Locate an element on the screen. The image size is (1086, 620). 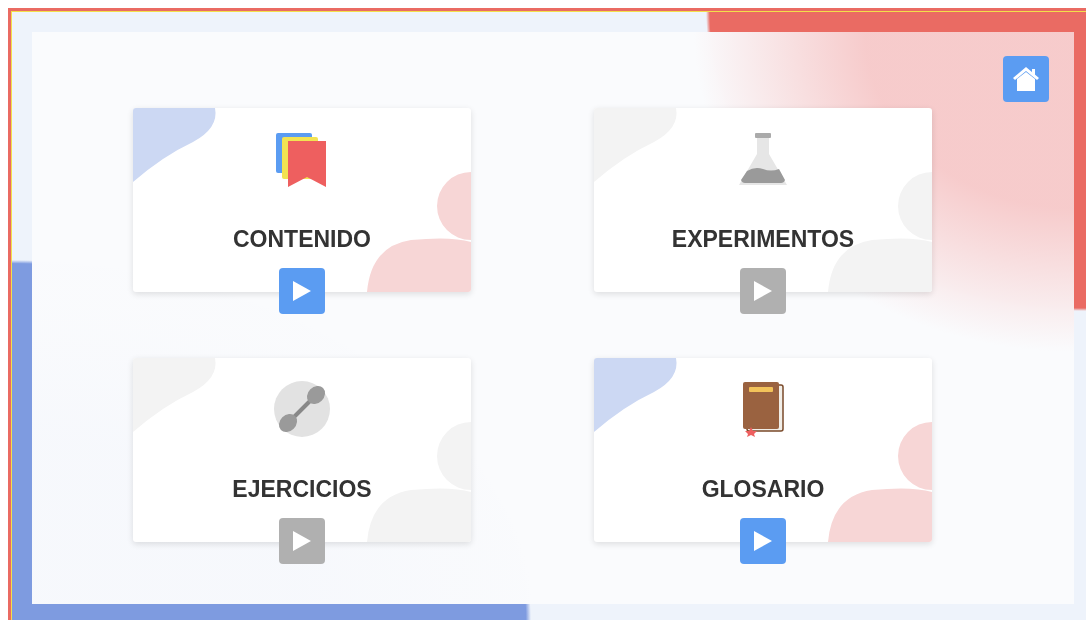
card-title: EJERCICIOS is located at coordinates (302, 489).